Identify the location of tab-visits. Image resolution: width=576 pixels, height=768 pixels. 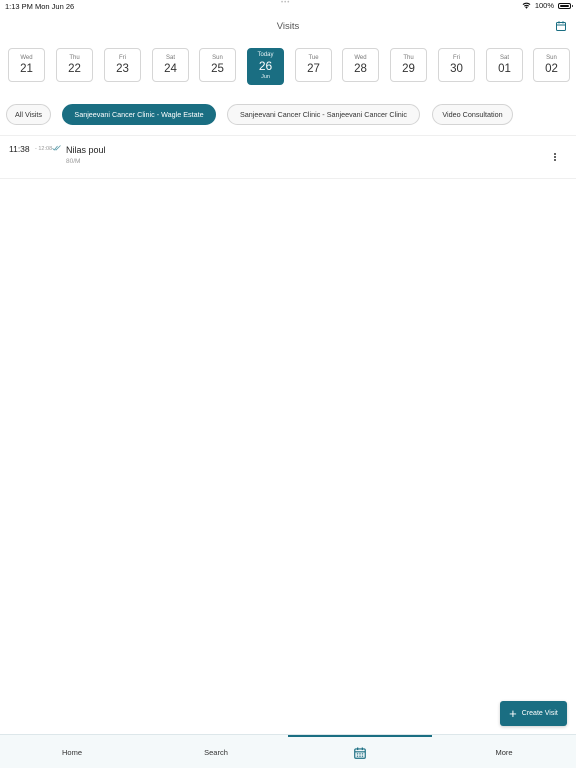
(360, 751).